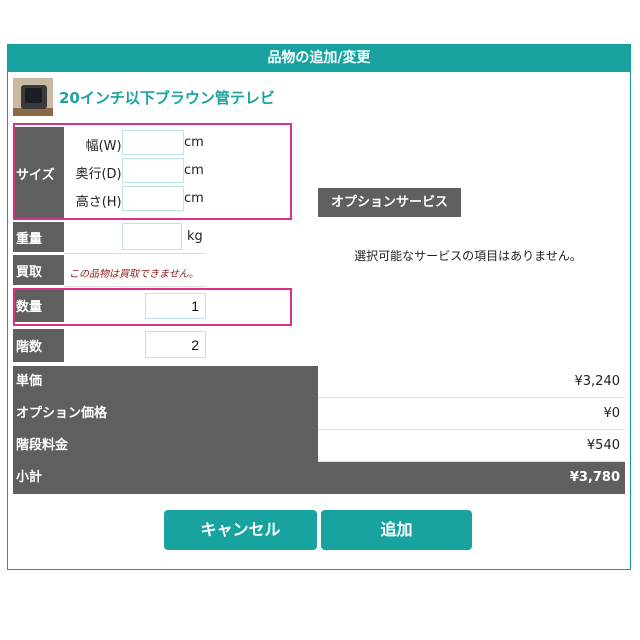  What do you see at coordinates (100, 174) in the screenshot?
I see `depth-label: 奥行(D):` at bounding box center [100, 174].